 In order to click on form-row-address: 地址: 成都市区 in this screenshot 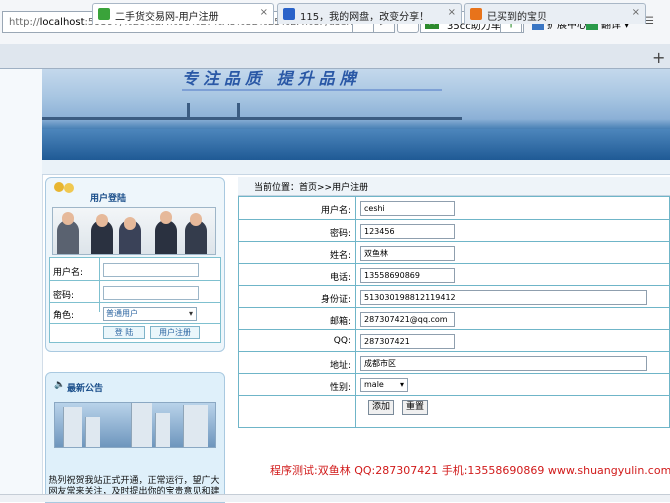, I will do `click(454, 362)`.